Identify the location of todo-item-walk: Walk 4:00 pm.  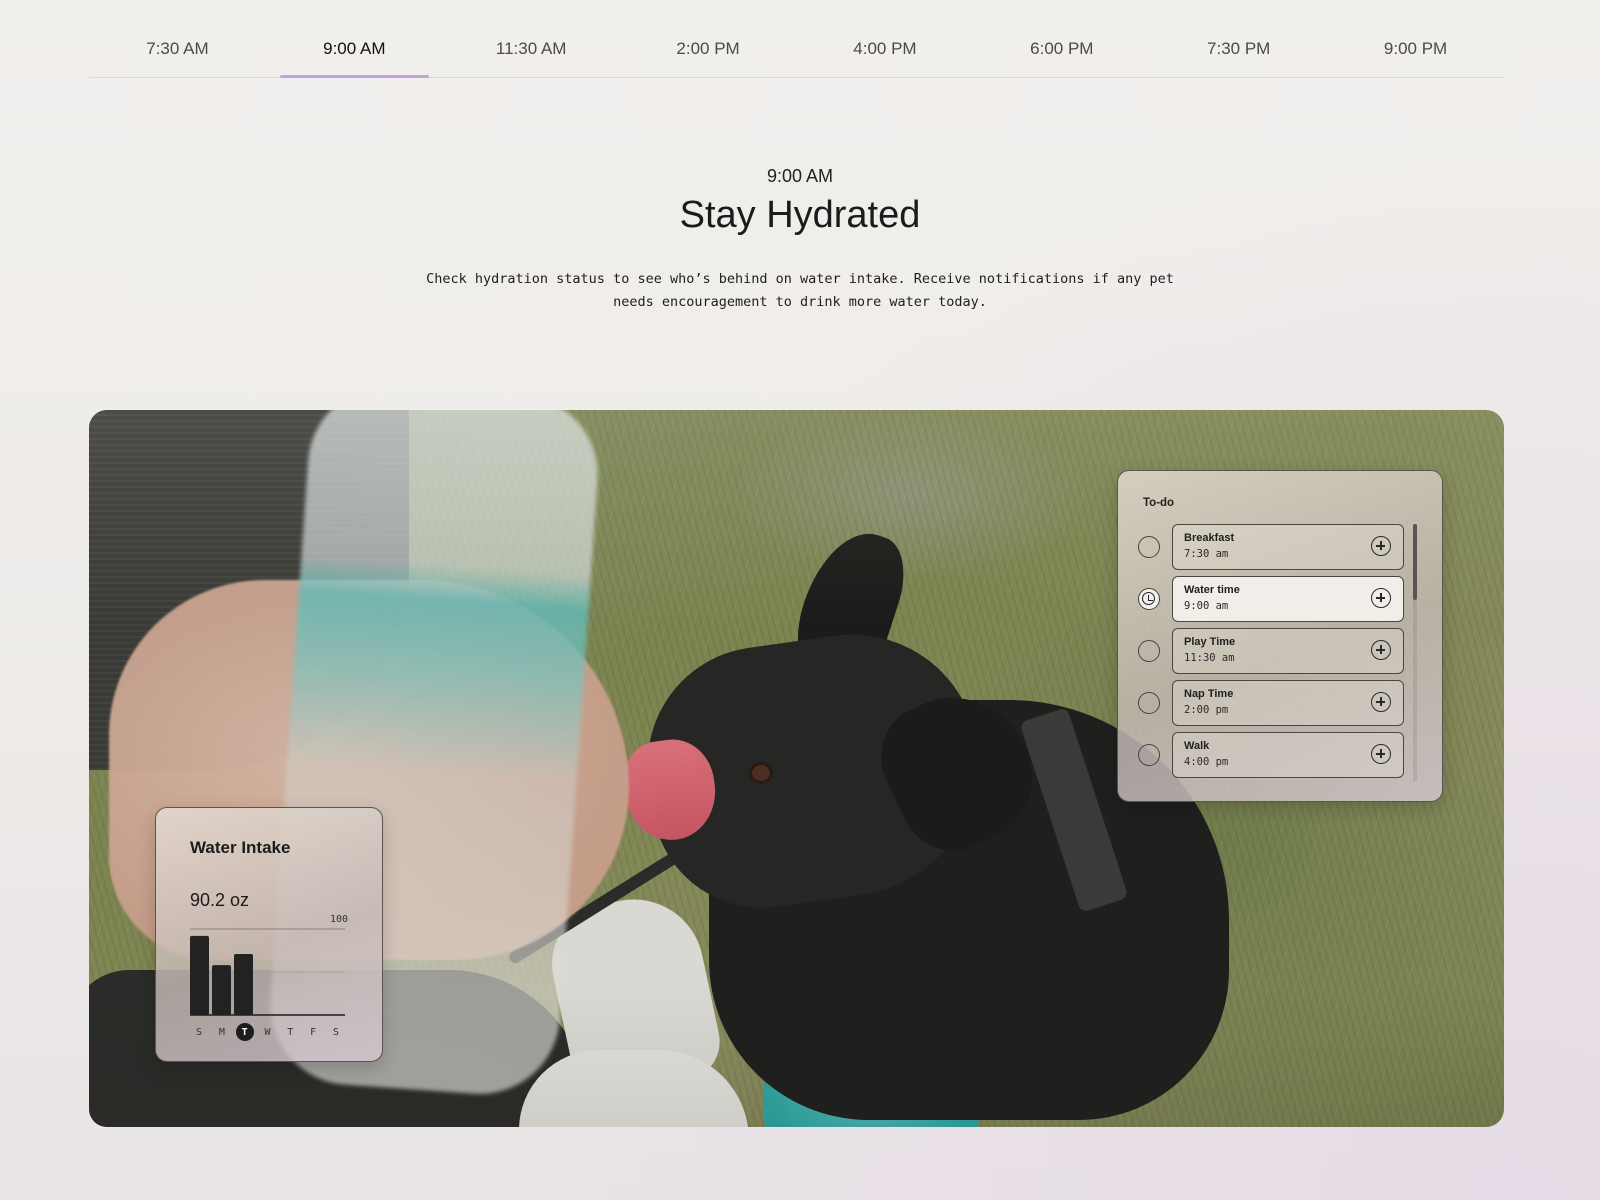
(1271, 755).